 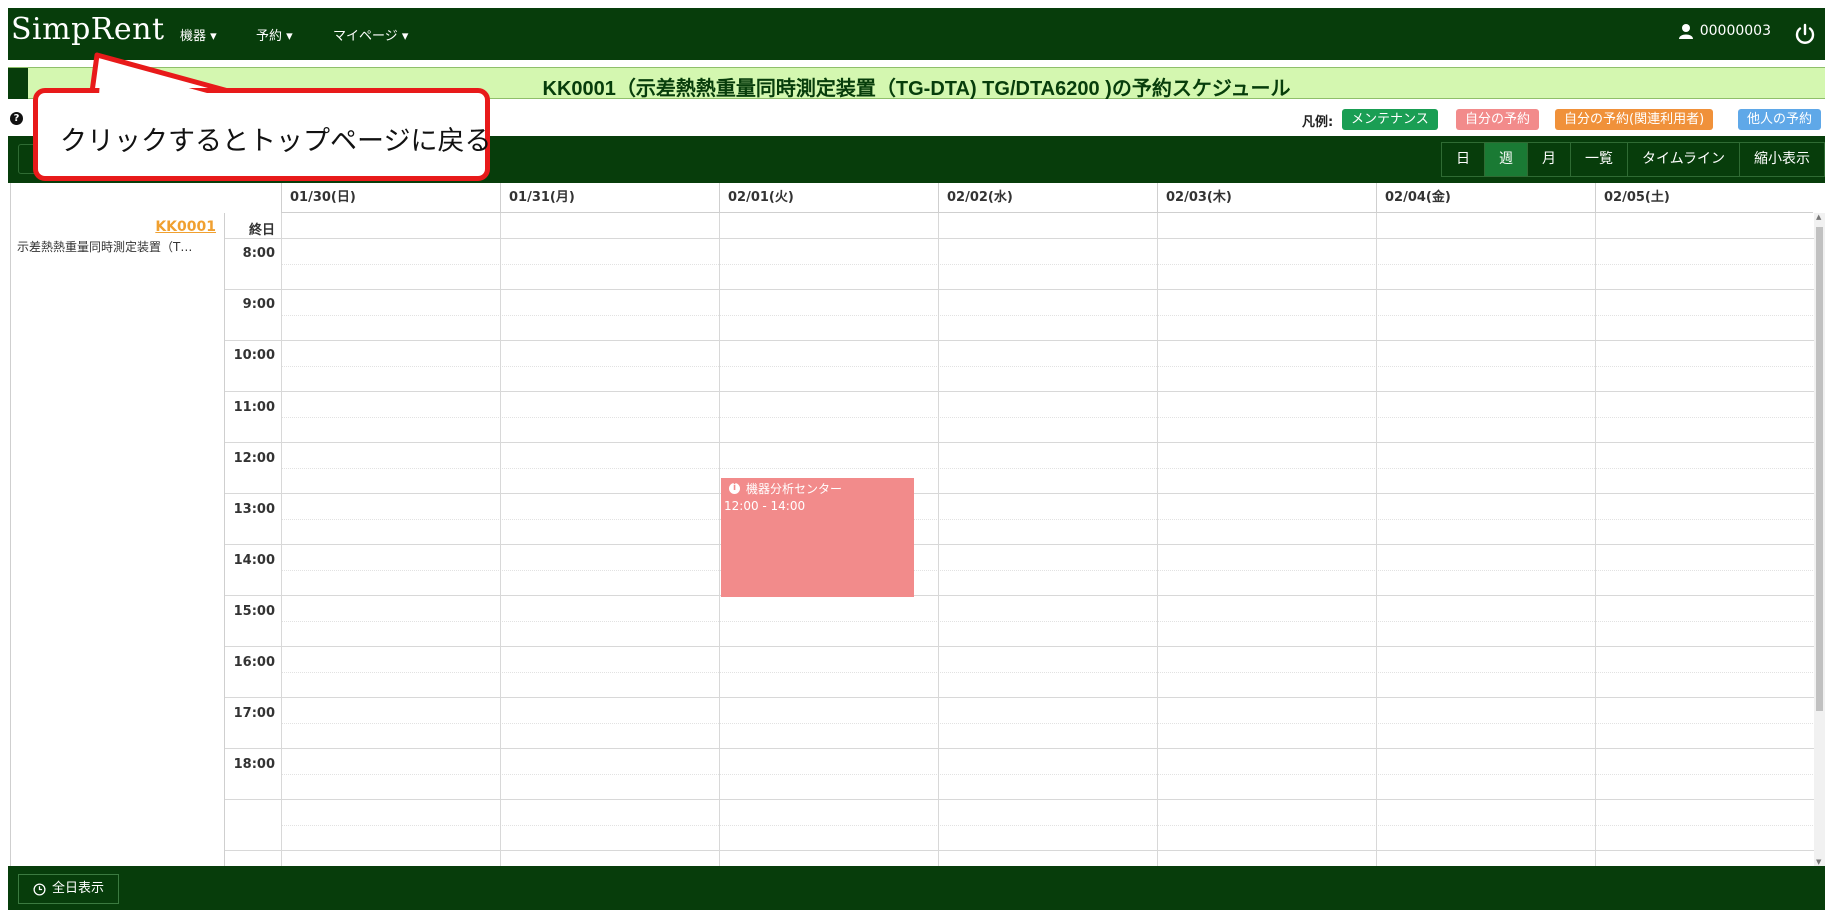 I want to click on calendar-footer: 全日表示, so click(x=916, y=888).